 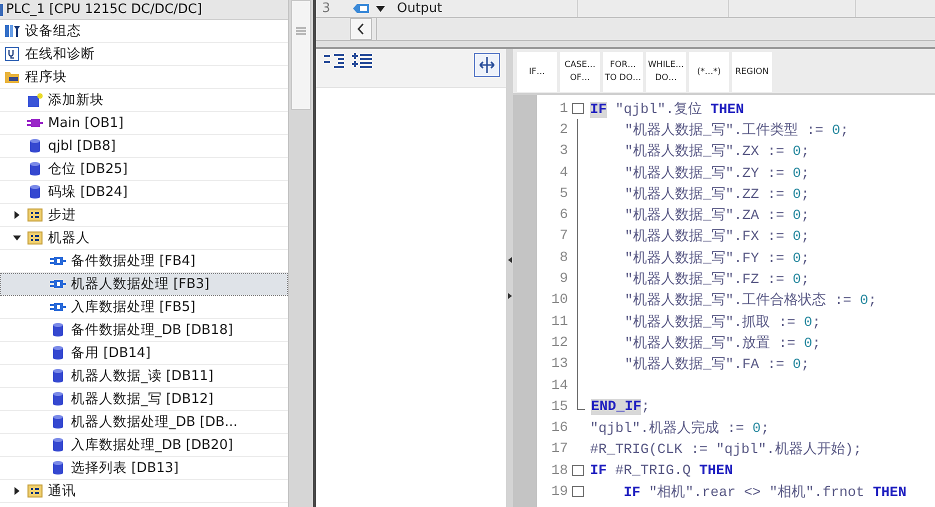 I want to click on scroll-left-button, so click(x=361, y=29).